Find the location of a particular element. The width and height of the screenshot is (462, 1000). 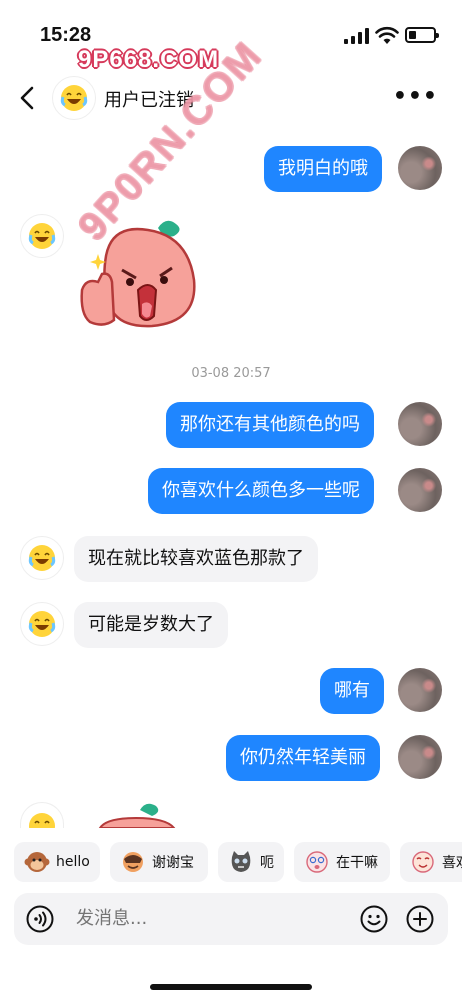

quick-reply-label: 在干嘛 is located at coordinates (357, 863).